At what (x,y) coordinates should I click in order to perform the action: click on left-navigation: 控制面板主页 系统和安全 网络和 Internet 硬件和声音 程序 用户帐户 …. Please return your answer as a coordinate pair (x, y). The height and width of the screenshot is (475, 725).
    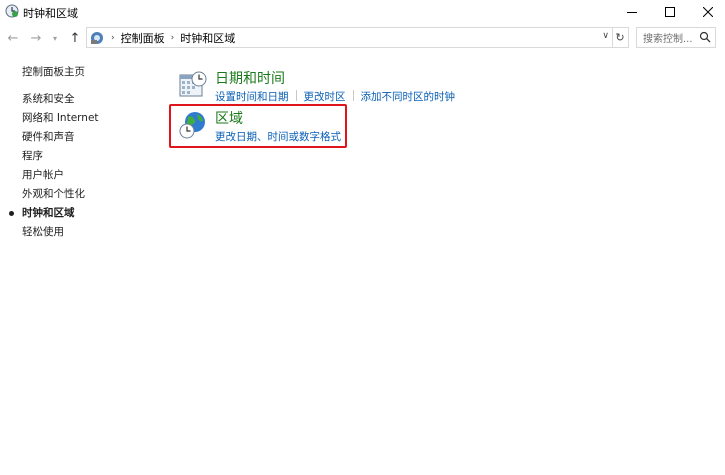
    Looking at the image, I should click on (85, 152).